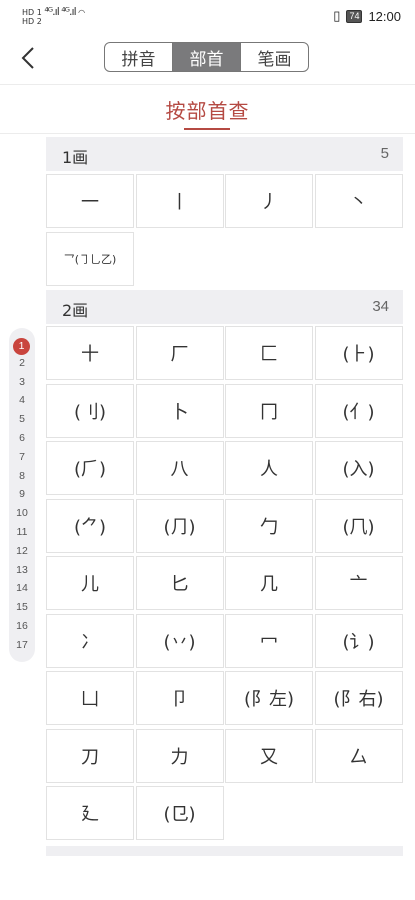  I want to click on sim2-label: HD 2, so click(32, 21).